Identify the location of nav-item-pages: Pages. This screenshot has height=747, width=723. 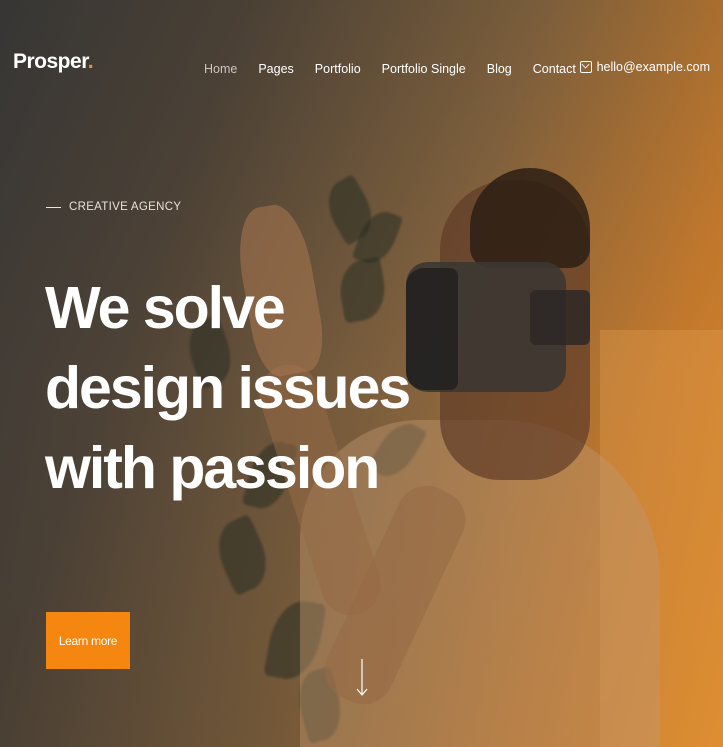
(275, 69).